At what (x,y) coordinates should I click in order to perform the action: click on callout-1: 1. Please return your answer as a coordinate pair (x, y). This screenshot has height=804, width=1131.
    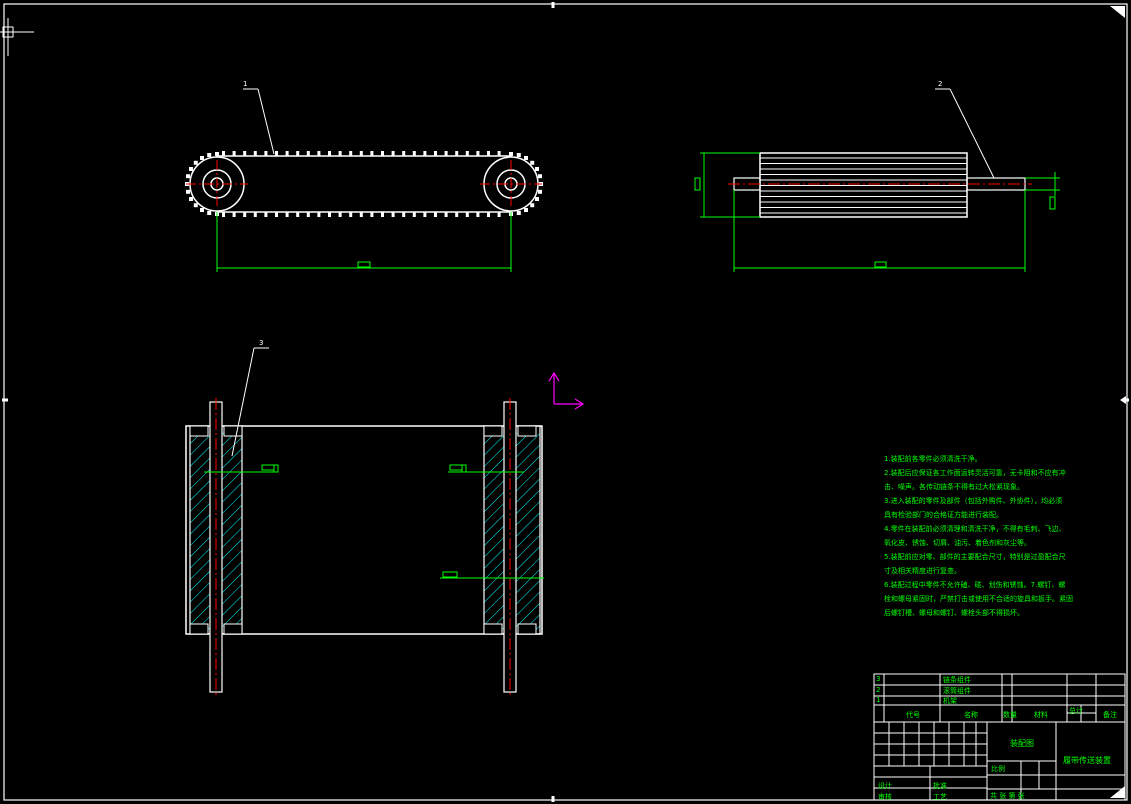
    Looking at the image, I should click on (245, 84).